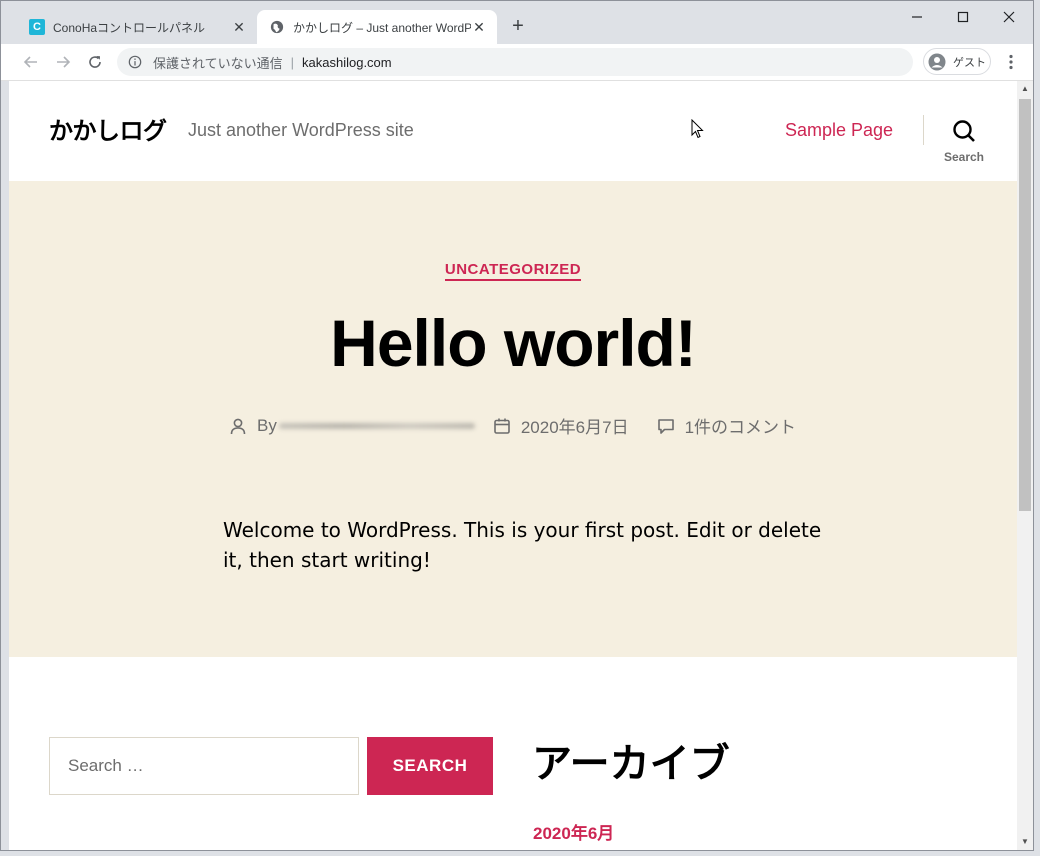 The height and width of the screenshot is (856, 1040). I want to click on forward-button, so click(63, 62).